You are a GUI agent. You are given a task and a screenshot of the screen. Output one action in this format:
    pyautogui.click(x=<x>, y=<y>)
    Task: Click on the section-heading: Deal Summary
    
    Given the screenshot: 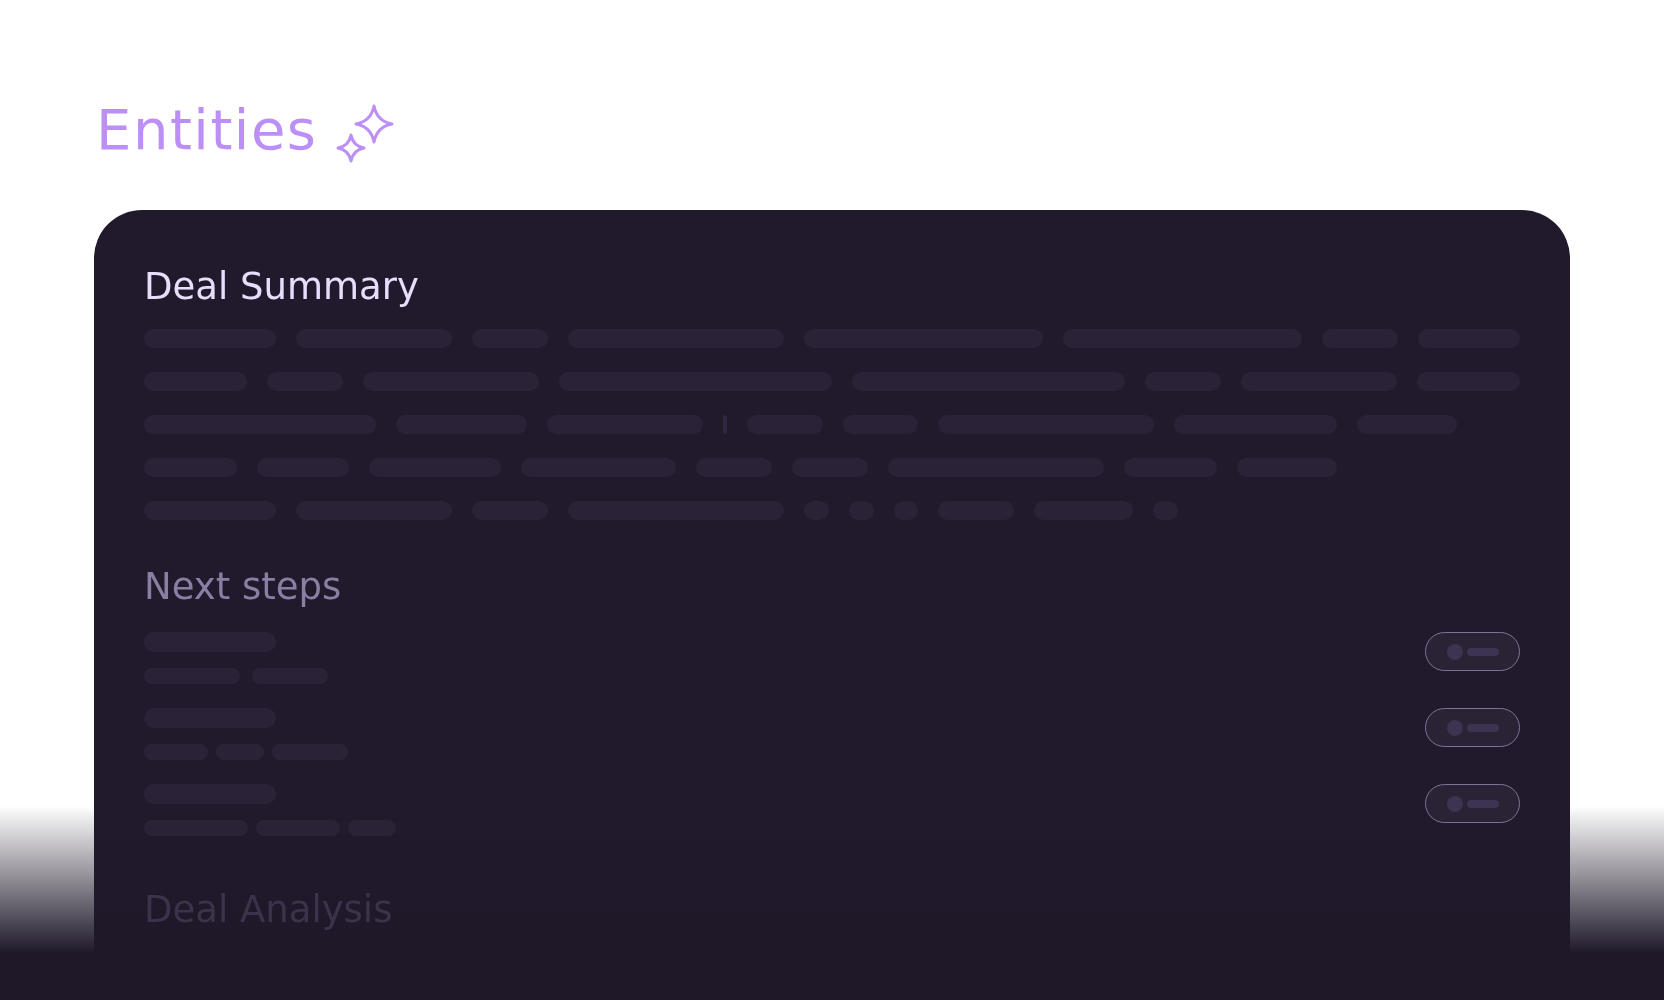 What is the action you would take?
    pyautogui.click(x=281, y=287)
    